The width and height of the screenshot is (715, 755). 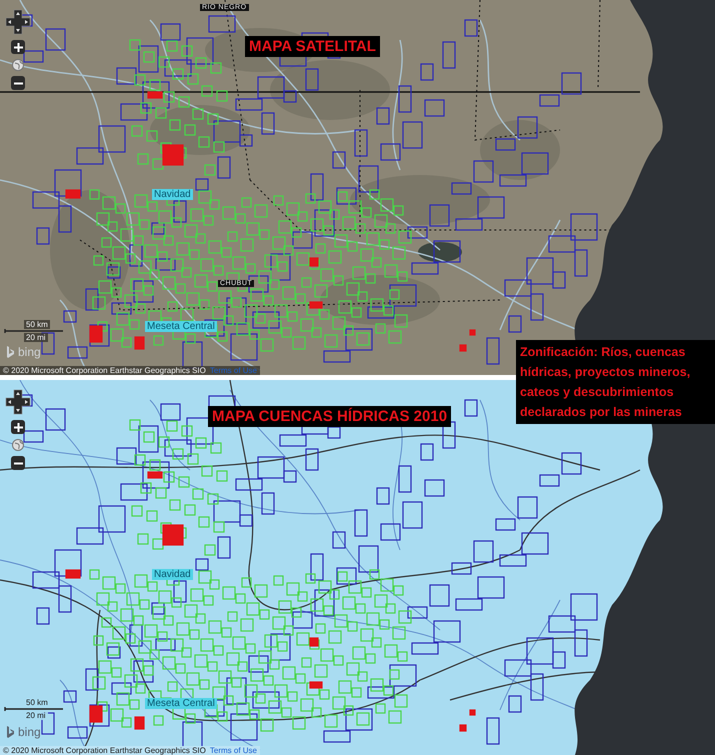 What do you see at coordinates (330, 416) in the screenshot?
I see `map-title: MAPA CUENCAS HÍDRICAS 2010` at bounding box center [330, 416].